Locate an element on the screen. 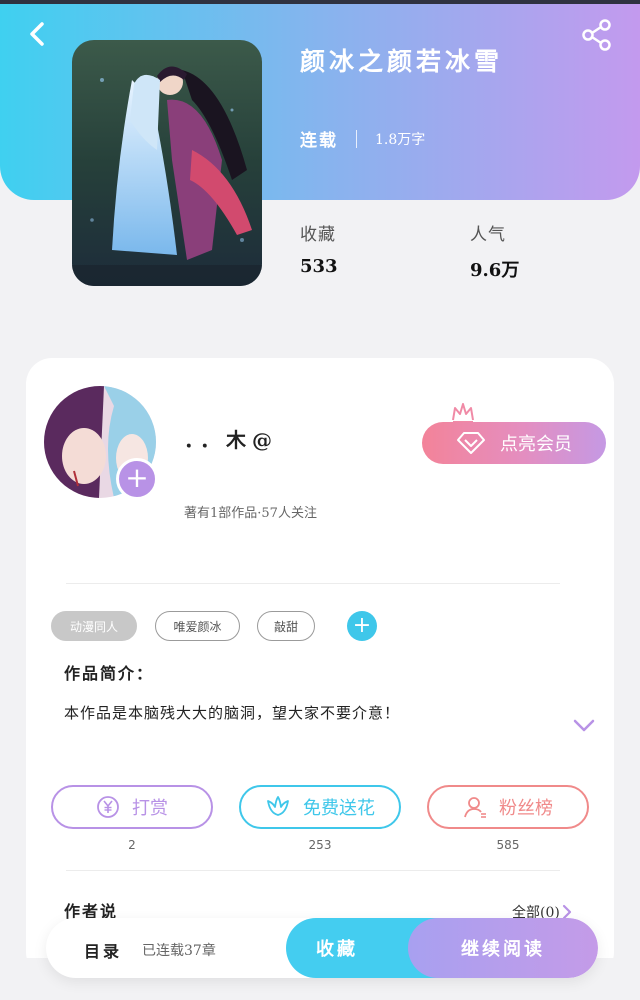 This screenshot has width=640, height=1000. continue-reading-button: 继续阅读 is located at coordinates (503, 948).